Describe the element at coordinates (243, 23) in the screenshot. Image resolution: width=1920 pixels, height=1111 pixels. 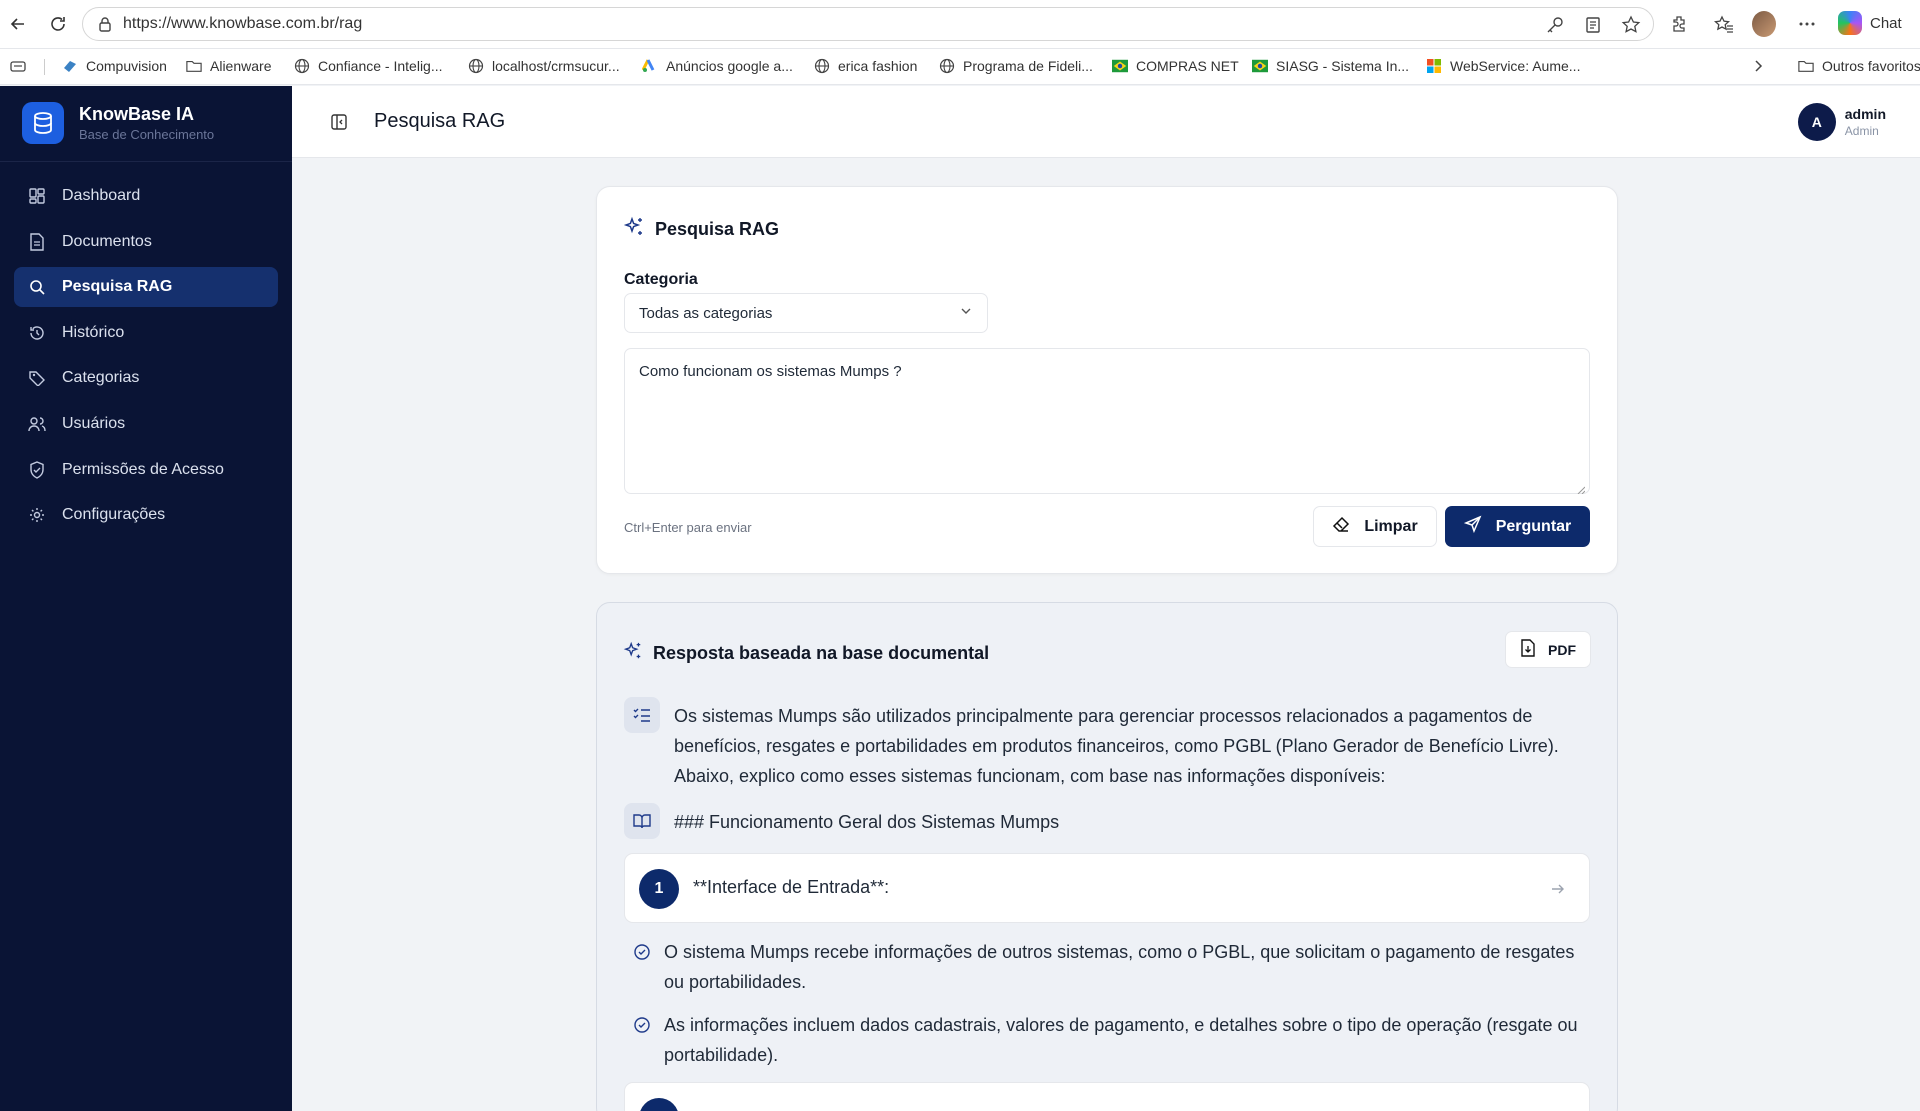
I see `url-text: https://www.knowbase.com.br/rag` at that location.